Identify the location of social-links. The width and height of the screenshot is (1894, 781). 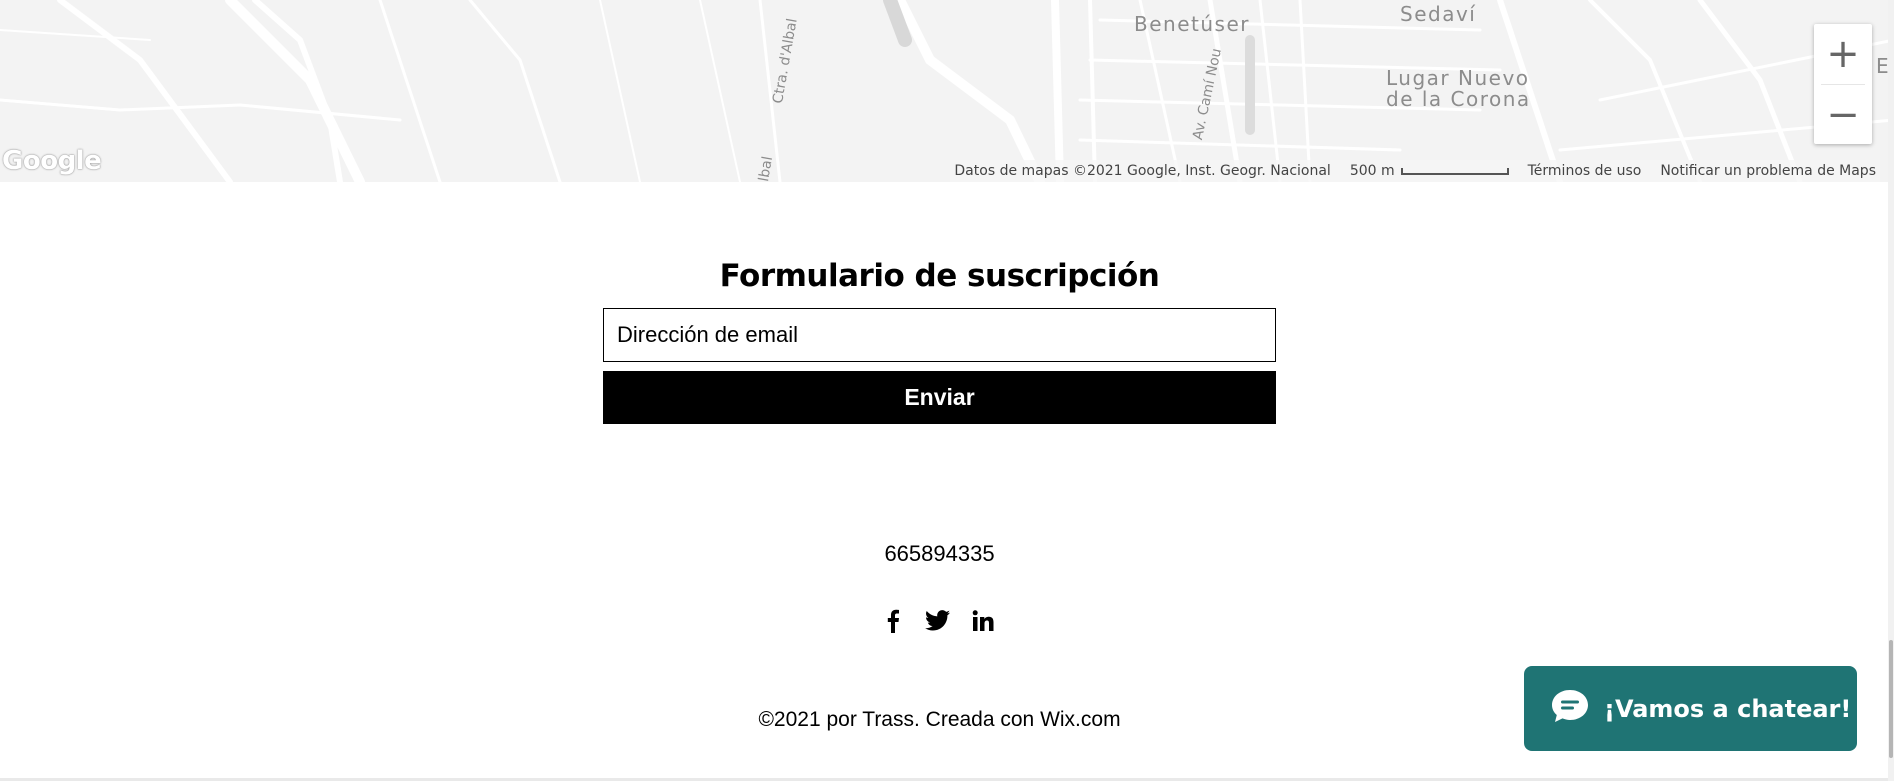
(937, 620).